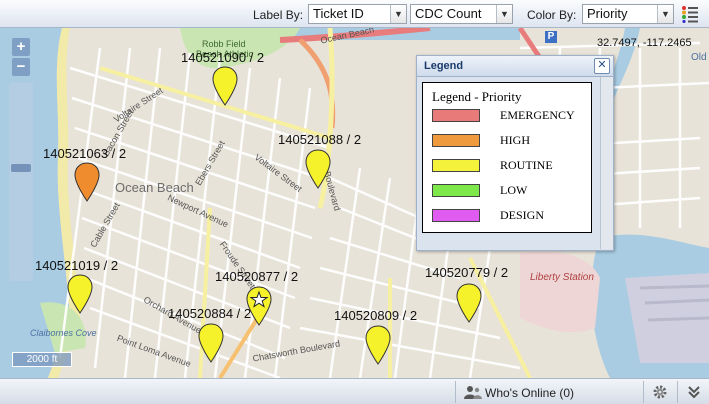  What do you see at coordinates (467, 272) in the screenshot?
I see `pin-label: 140520779 / 2` at bounding box center [467, 272].